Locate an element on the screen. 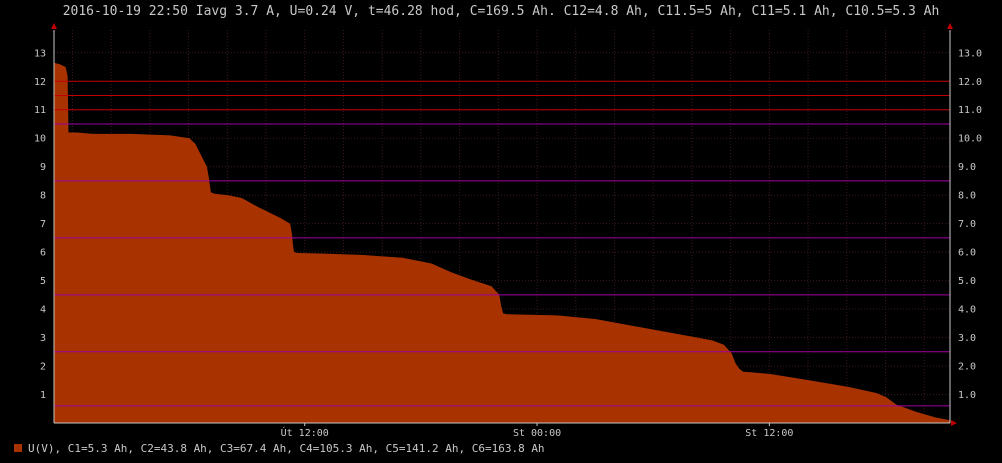  y-tick-label-right: 2.0 is located at coordinates (967, 367).